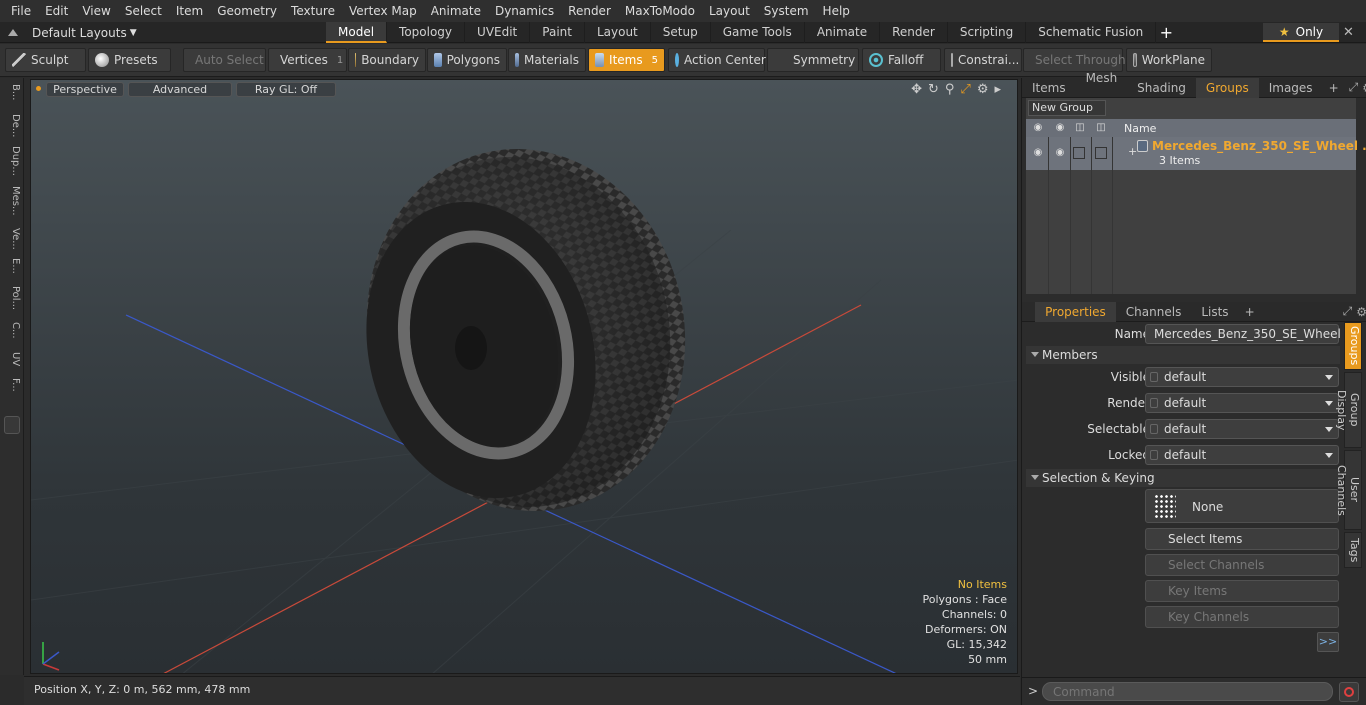 This screenshot has height=705, width=1366. What do you see at coordinates (1161, 88) in the screenshot?
I see `tab-shading: Shading` at bounding box center [1161, 88].